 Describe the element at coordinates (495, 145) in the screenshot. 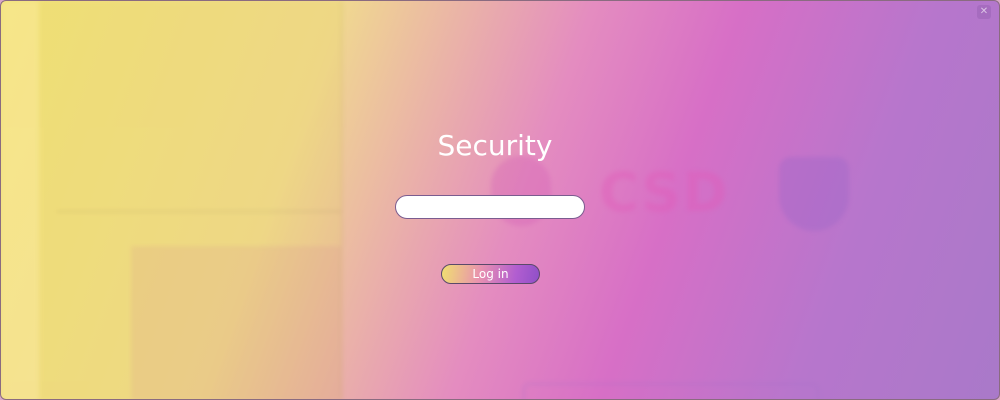

I see `dialog-title: Security` at that location.